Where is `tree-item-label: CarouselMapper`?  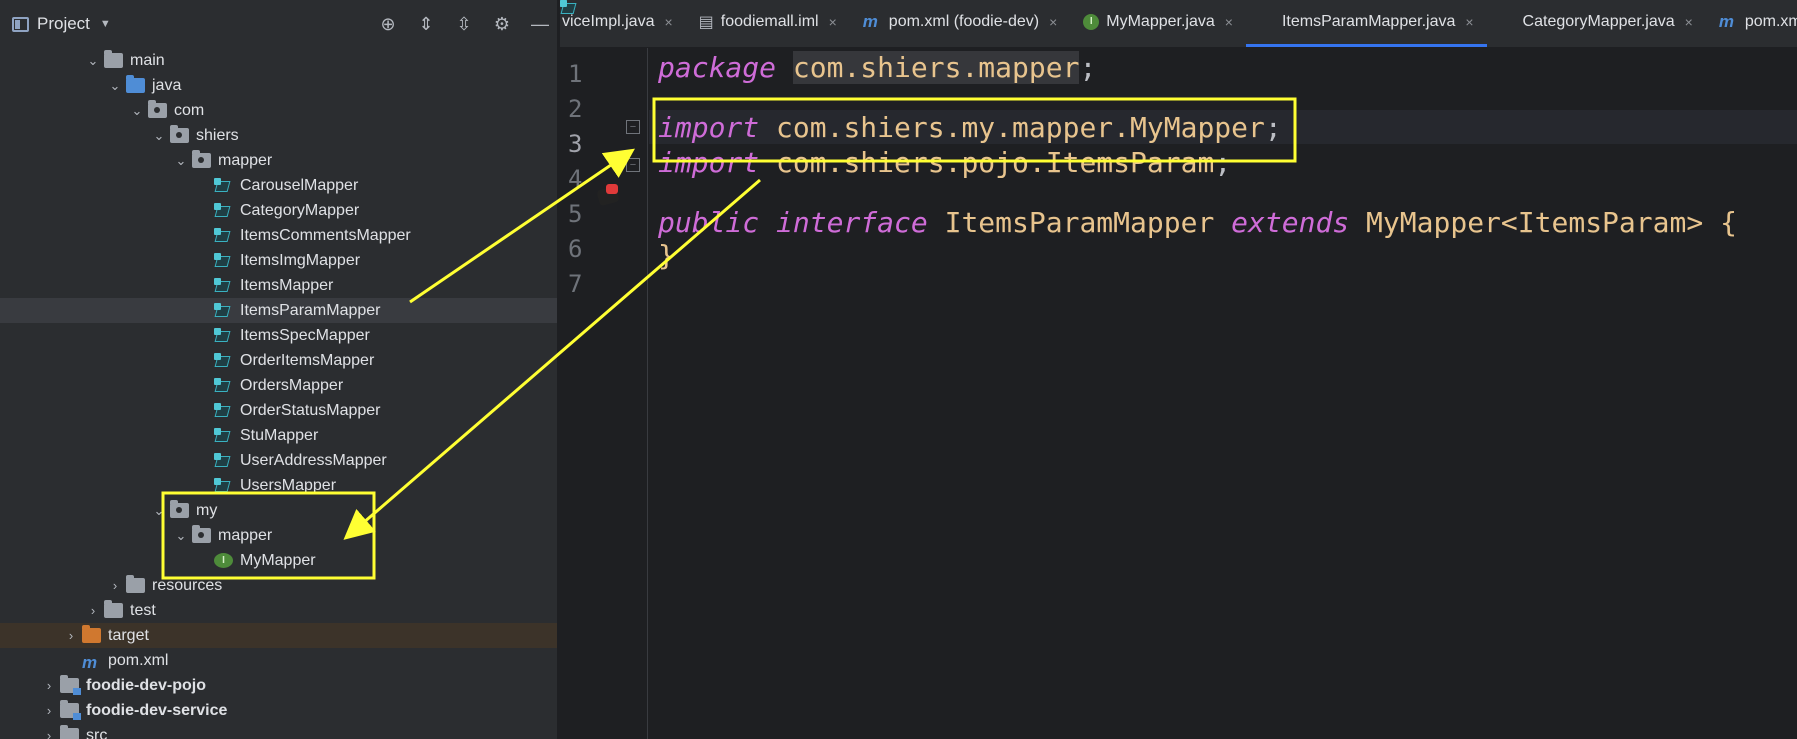 tree-item-label: CarouselMapper is located at coordinates (299, 185).